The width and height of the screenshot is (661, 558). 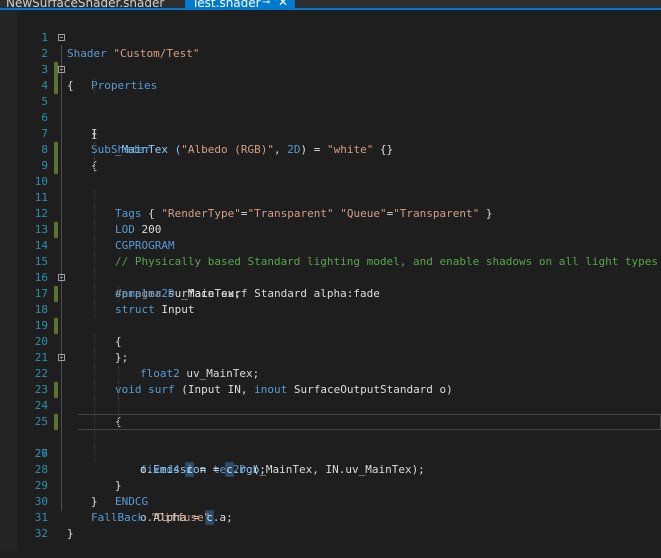 I want to click on current-line-highlight, so click(x=369, y=422).